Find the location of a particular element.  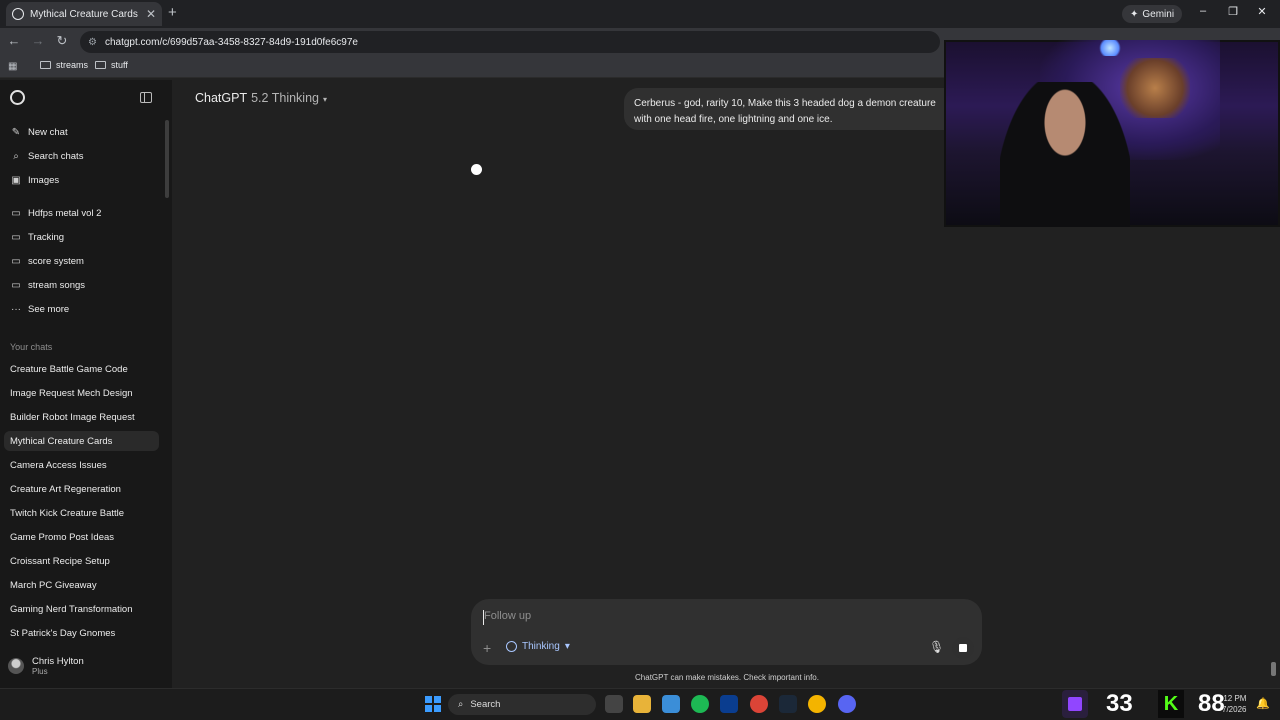

project-tracking: ▭ Tracking is located at coordinates (37, 237).